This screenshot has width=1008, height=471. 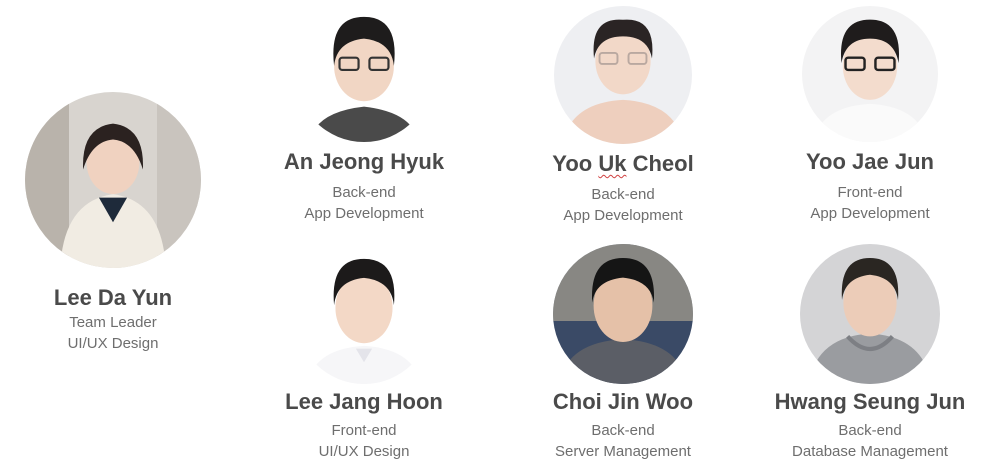 I want to click on member-name: Hwang Seung Jun, so click(x=870, y=401).